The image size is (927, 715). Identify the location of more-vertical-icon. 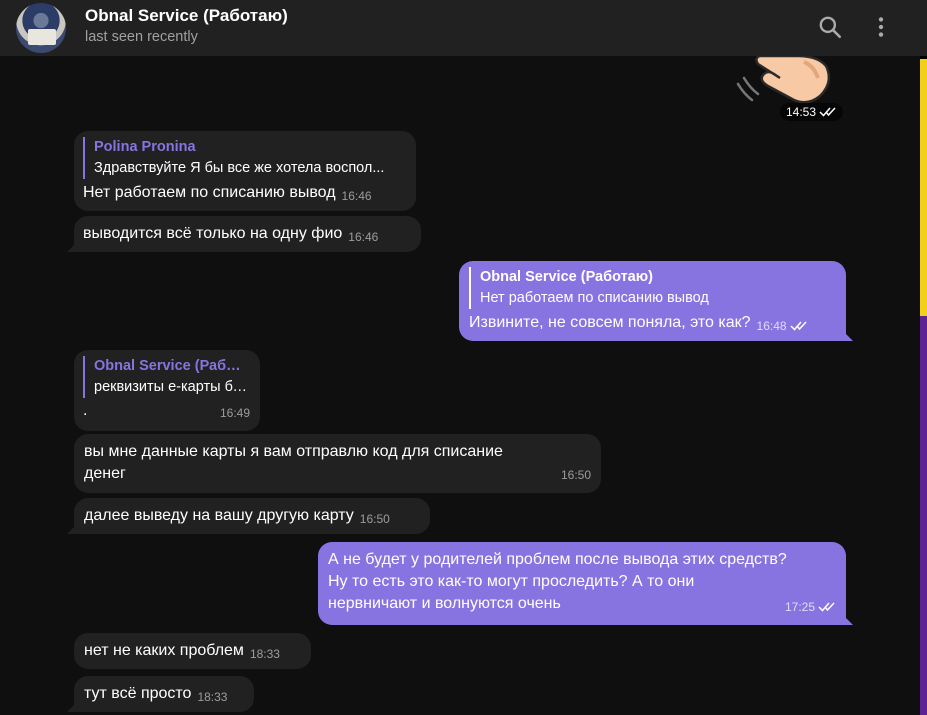
(881, 27).